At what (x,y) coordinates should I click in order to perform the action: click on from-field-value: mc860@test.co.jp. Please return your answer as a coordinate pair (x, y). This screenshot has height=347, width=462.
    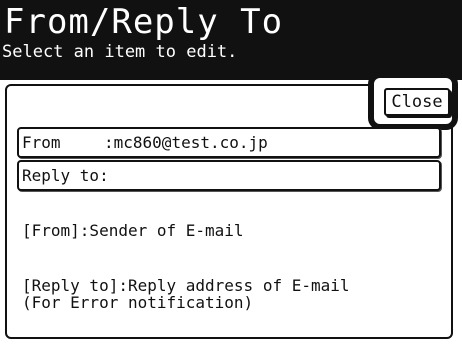
    Looking at the image, I should click on (190, 142).